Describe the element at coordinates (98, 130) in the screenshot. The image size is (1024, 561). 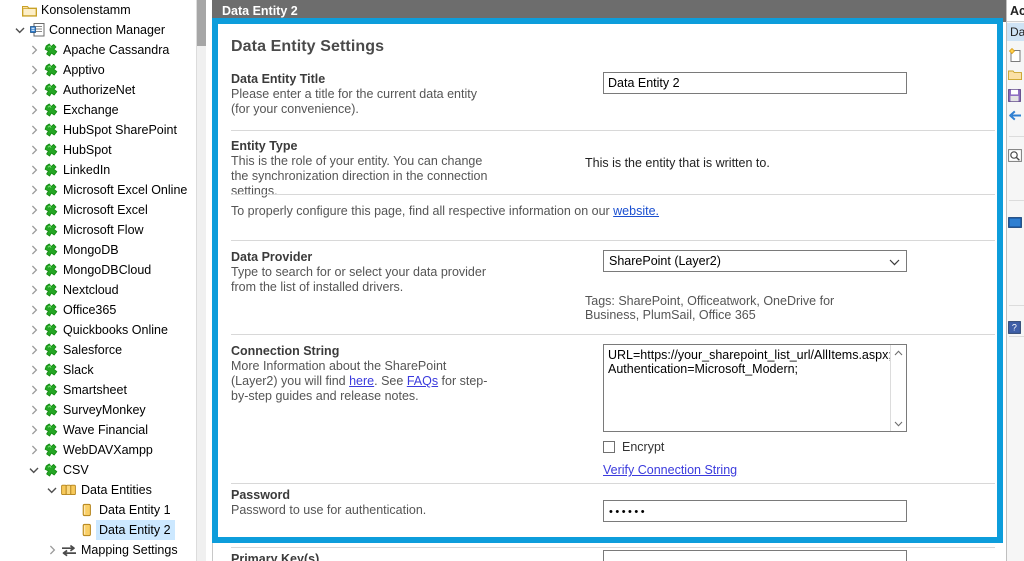
I see `tree-item-hubspot-sharepoint: HubSpot SharePoint` at that location.